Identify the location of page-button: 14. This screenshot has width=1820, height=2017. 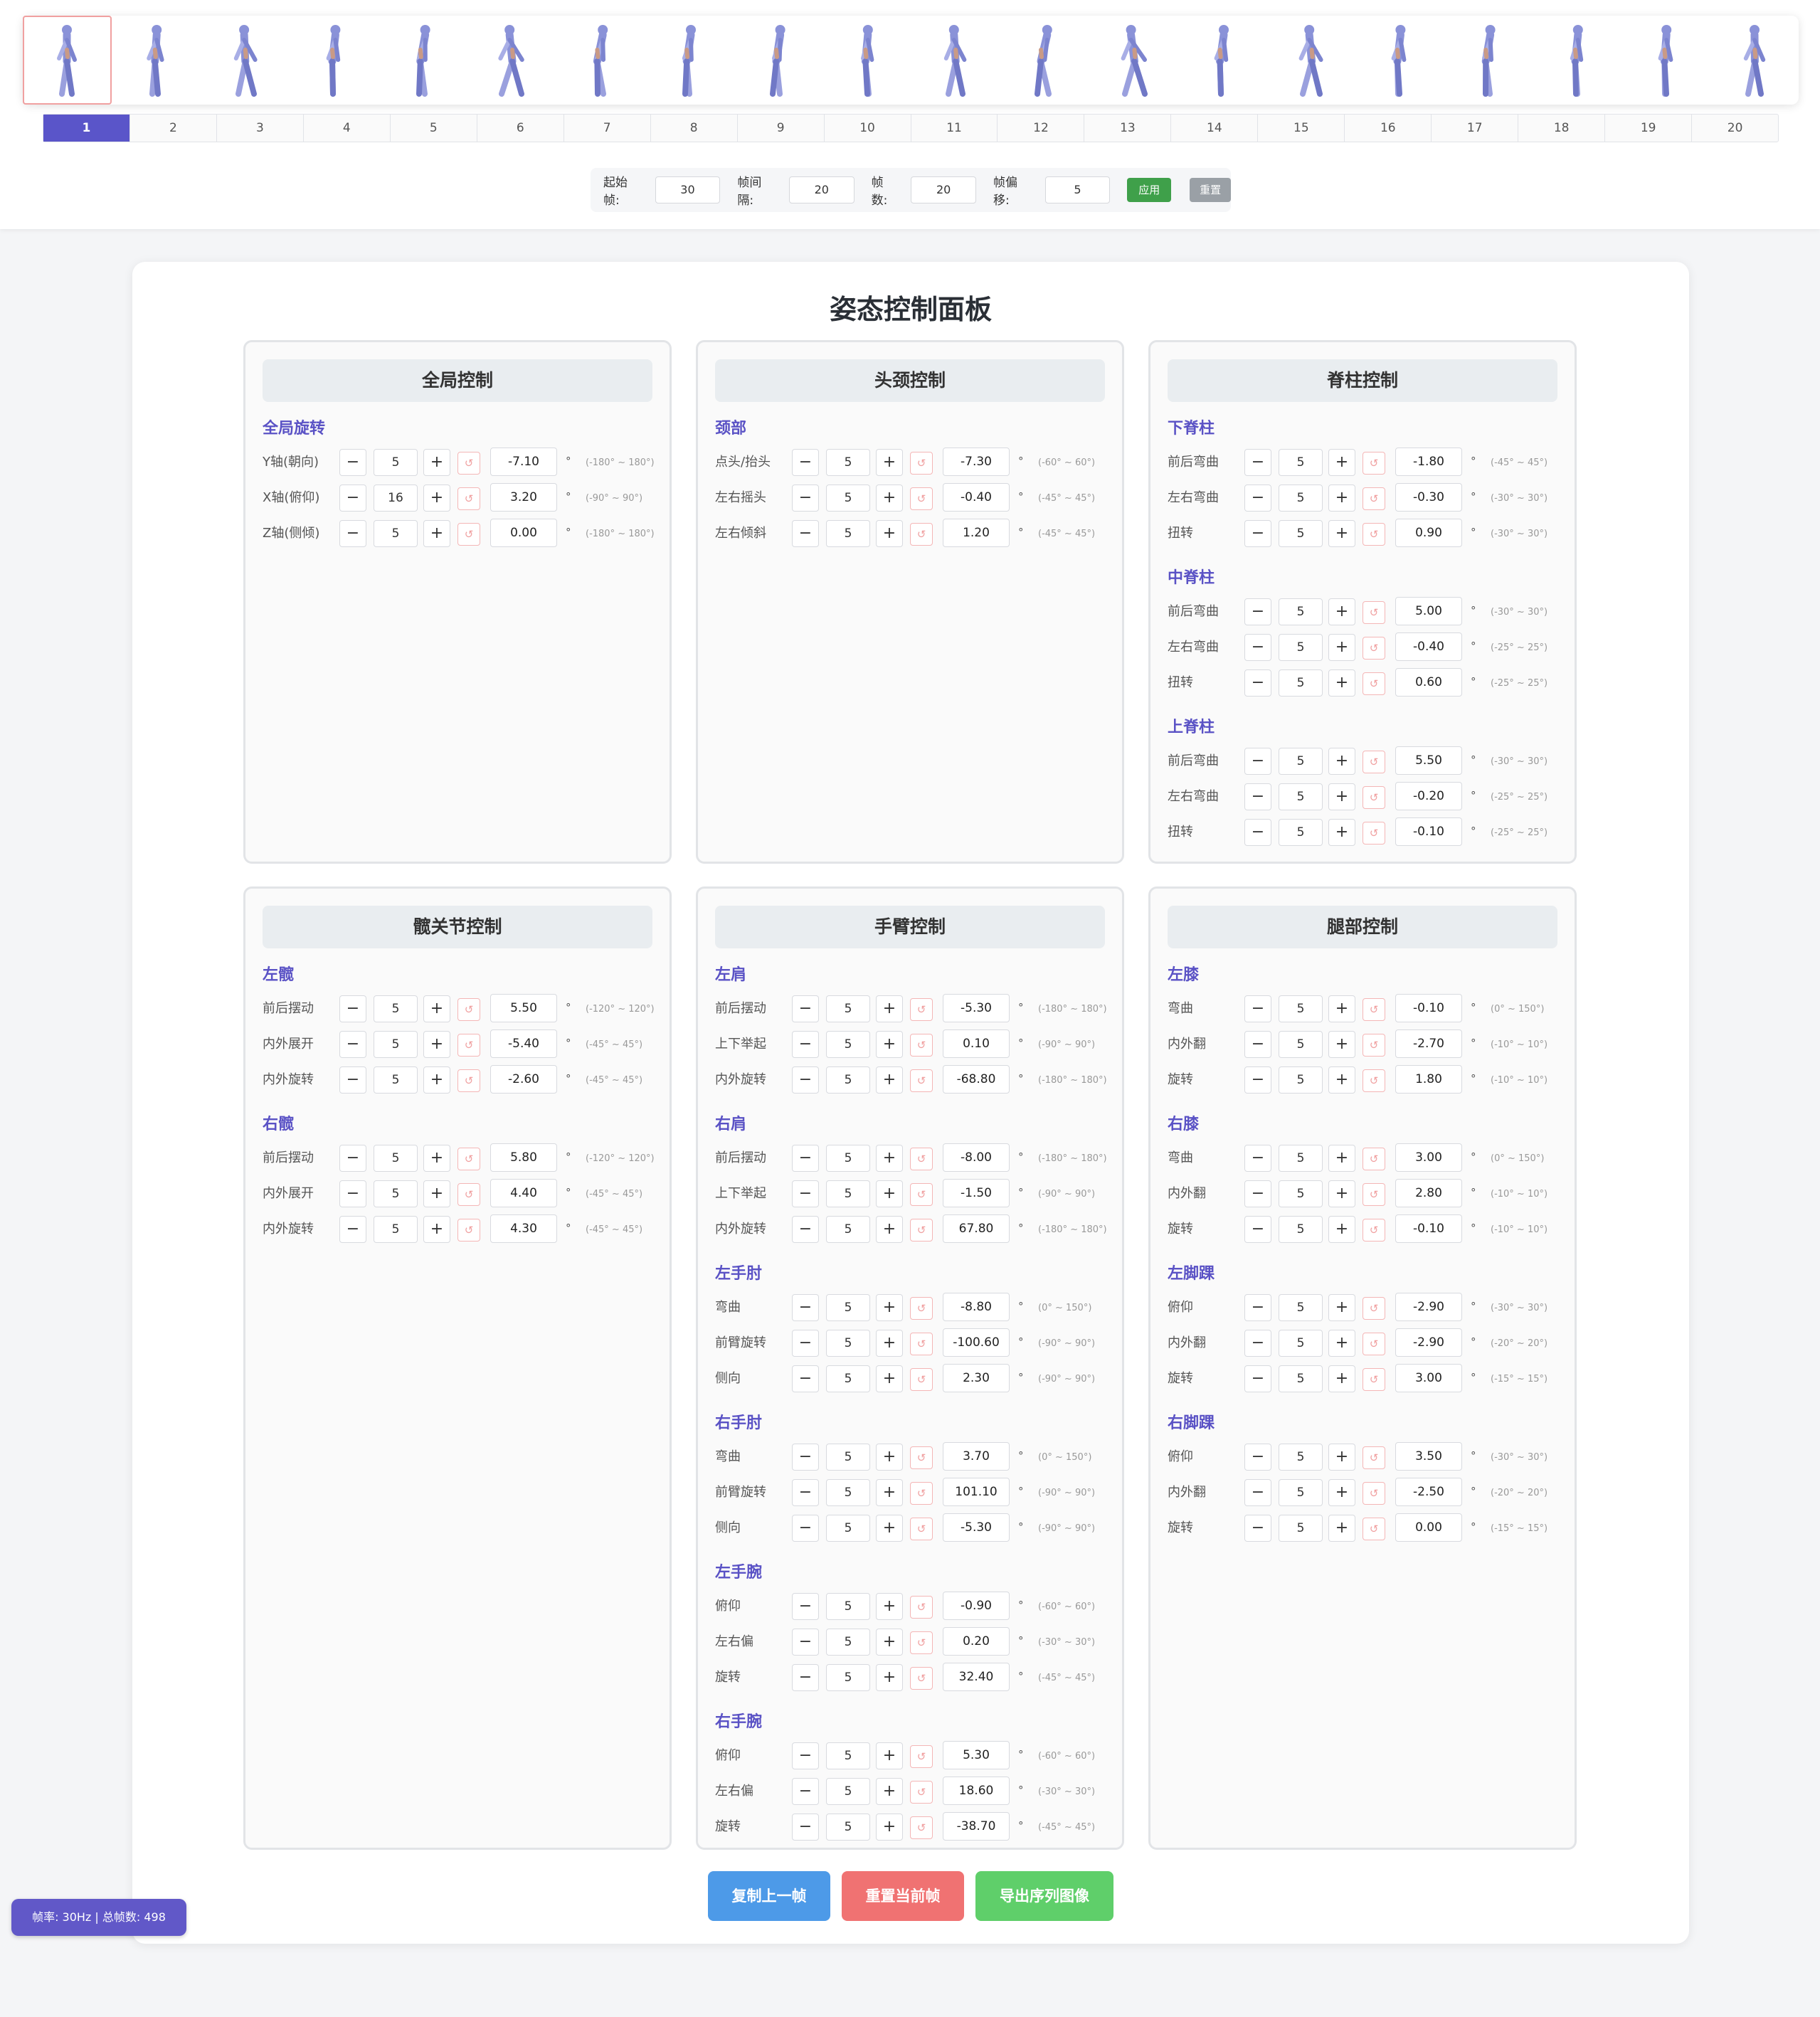
(1215, 128).